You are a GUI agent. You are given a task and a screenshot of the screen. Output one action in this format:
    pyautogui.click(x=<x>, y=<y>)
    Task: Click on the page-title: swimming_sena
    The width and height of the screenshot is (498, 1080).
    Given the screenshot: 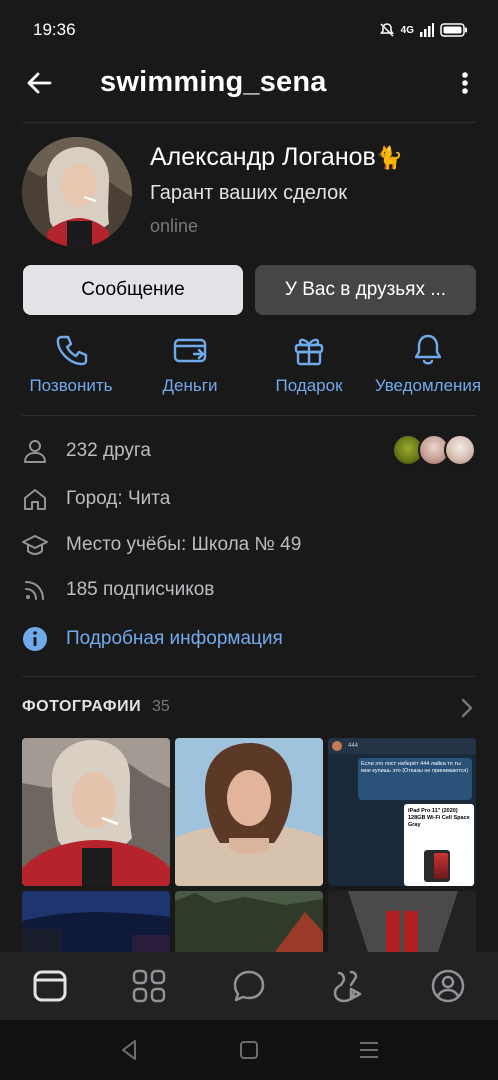 What is the action you would take?
    pyautogui.click(x=213, y=82)
    